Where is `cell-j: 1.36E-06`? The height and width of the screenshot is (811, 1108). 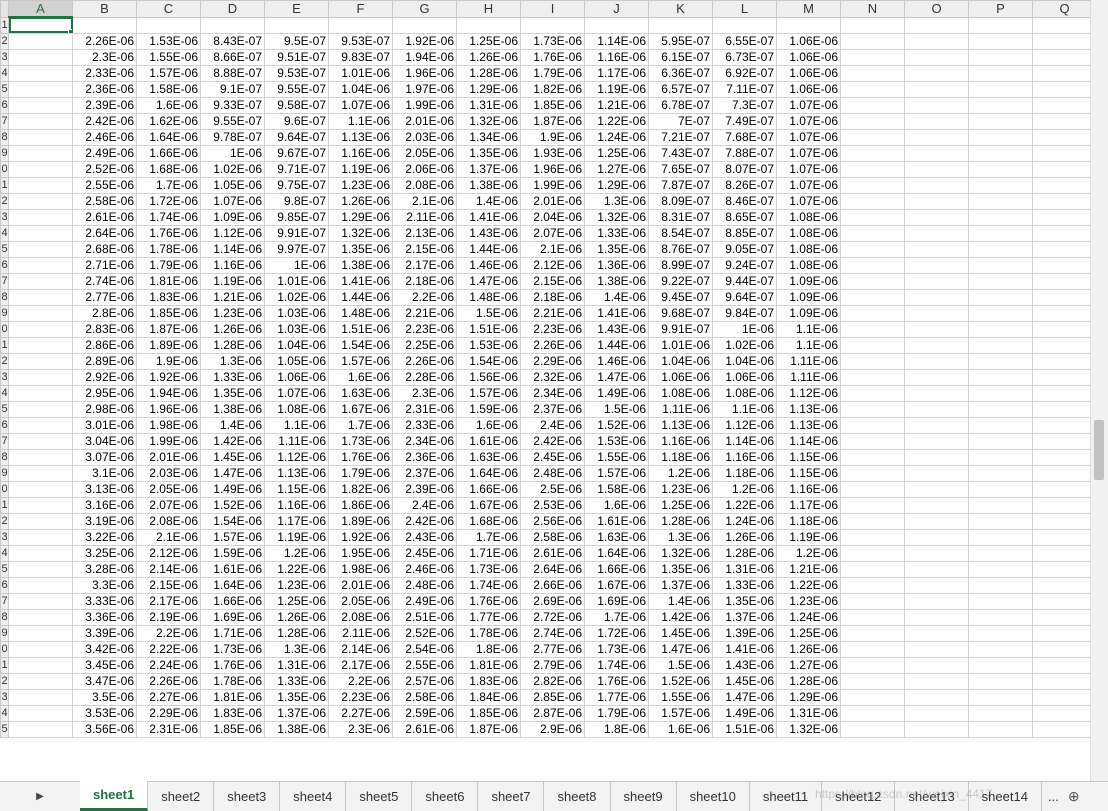 cell-j: 1.36E-06 is located at coordinates (616, 265).